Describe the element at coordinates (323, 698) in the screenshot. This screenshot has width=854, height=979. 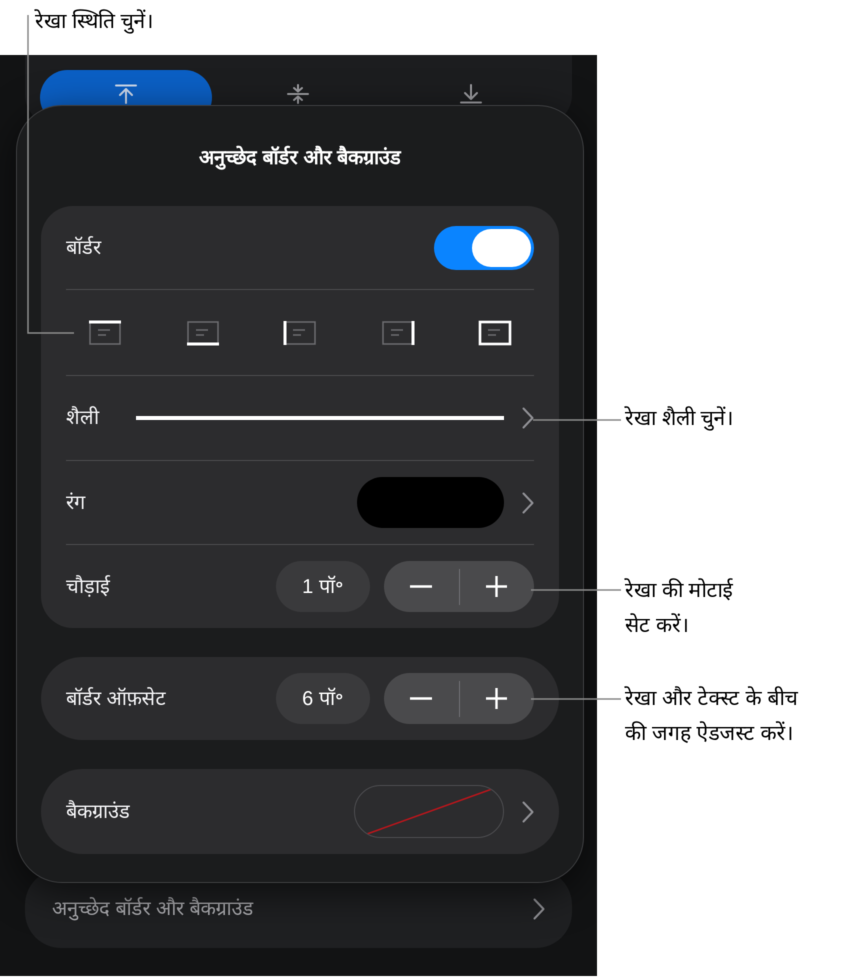
I see `value-field: 6 पॉ॰` at that location.